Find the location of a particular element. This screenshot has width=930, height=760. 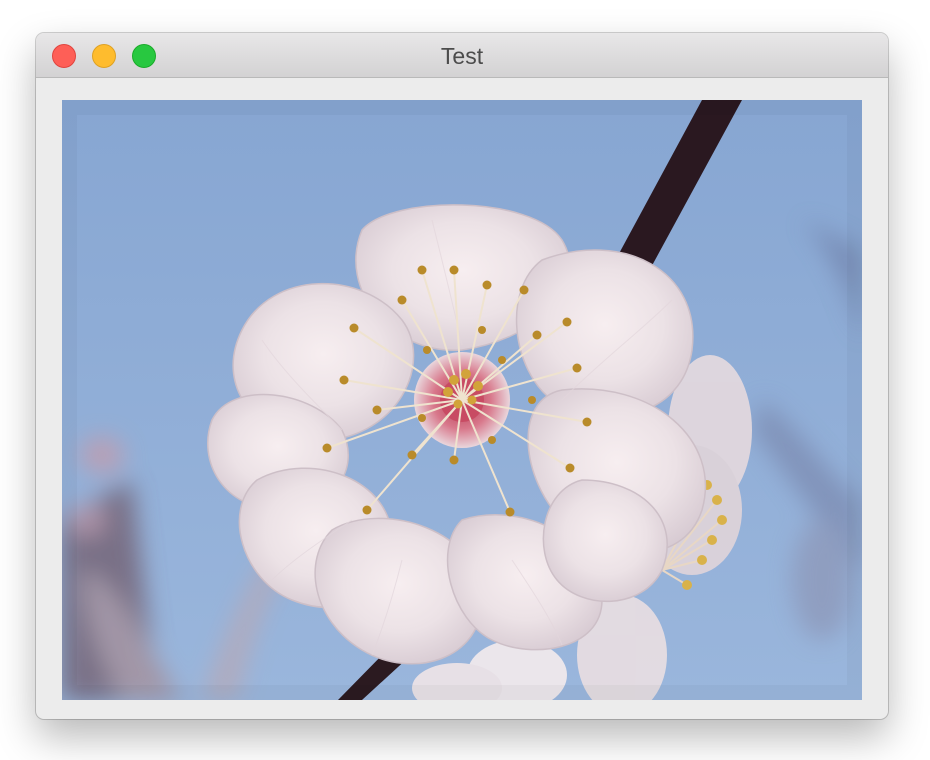

title-bar: Test is located at coordinates (462, 55).